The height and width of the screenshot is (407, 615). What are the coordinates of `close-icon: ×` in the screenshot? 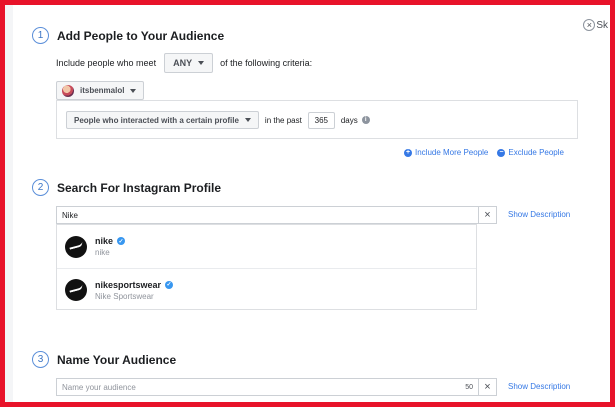 It's located at (589, 25).